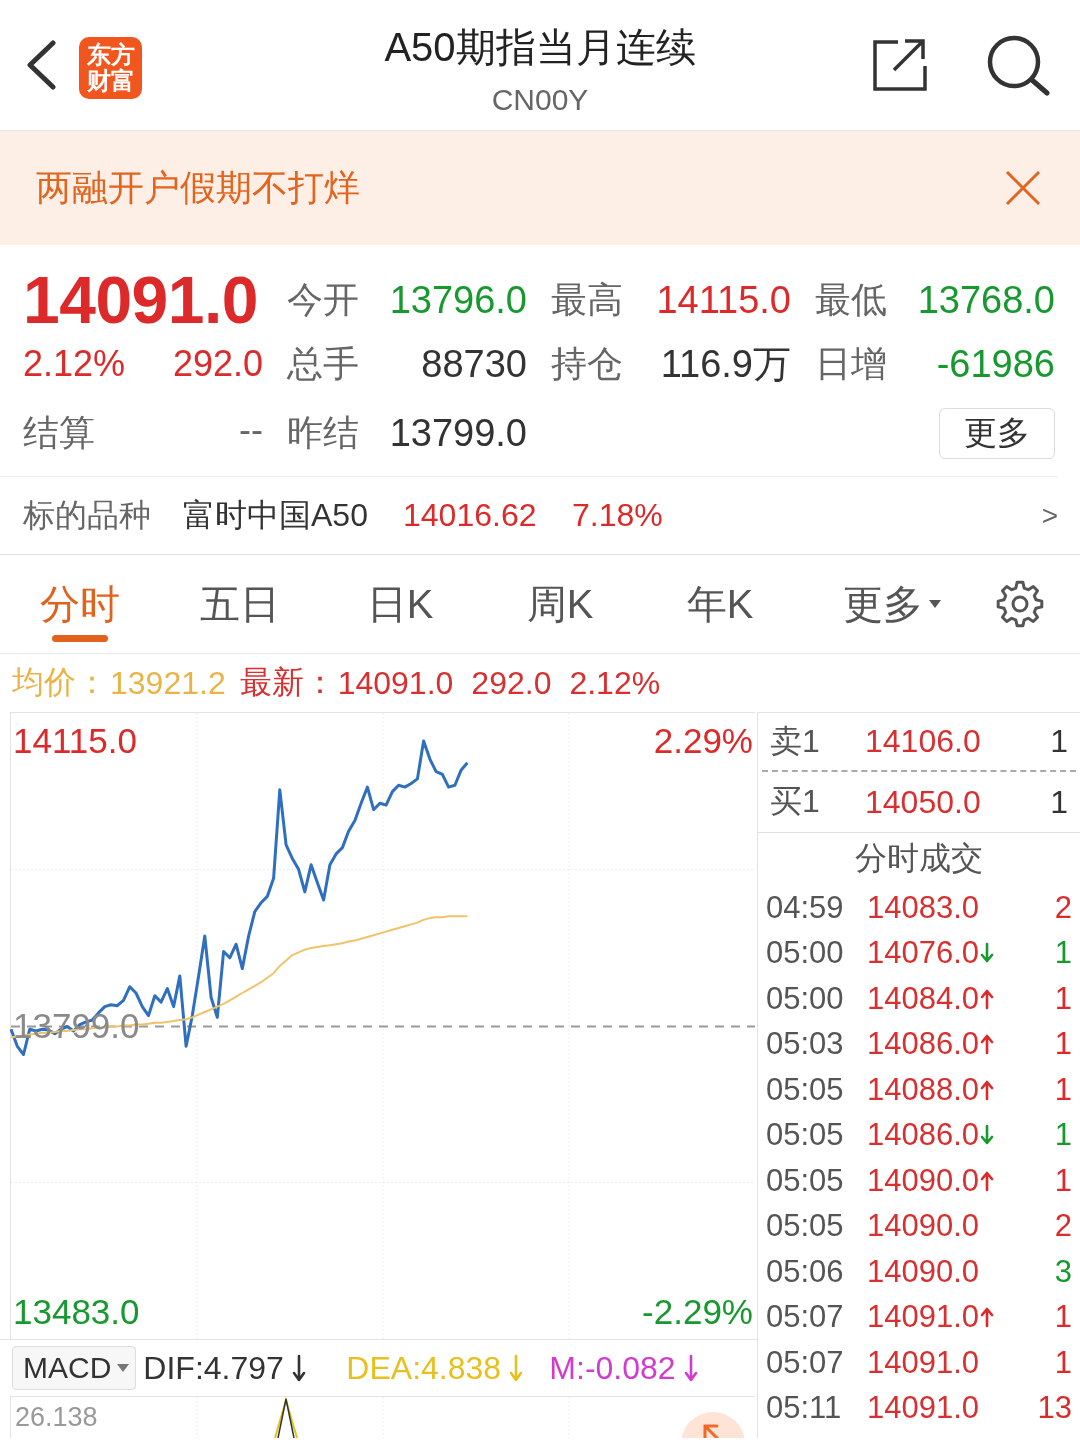 This screenshot has width=1080, height=1440. Describe the element at coordinates (615, 683) in the screenshot. I see `latest-value: 2.12%` at that location.